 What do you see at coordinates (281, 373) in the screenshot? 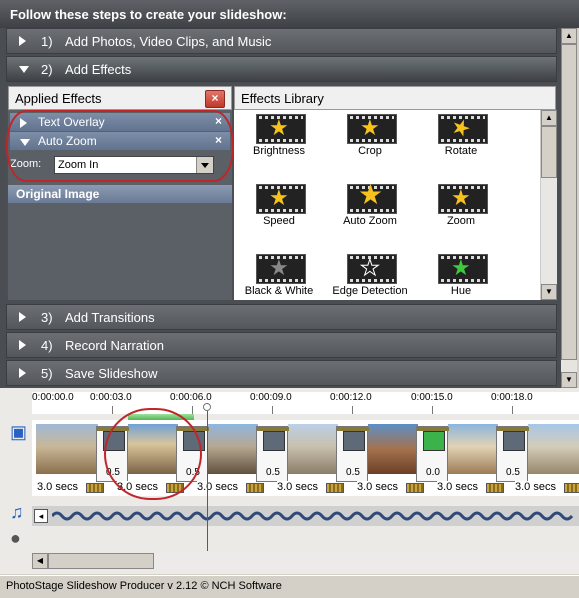
I see `step-5: 5) Save Slideshow` at bounding box center [281, 373].